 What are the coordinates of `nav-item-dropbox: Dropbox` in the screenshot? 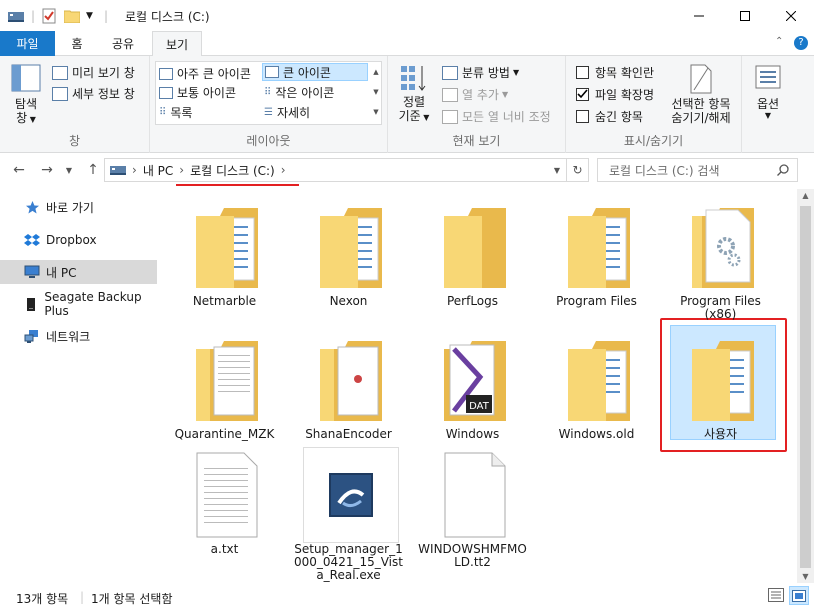 It's located at (78, 240).